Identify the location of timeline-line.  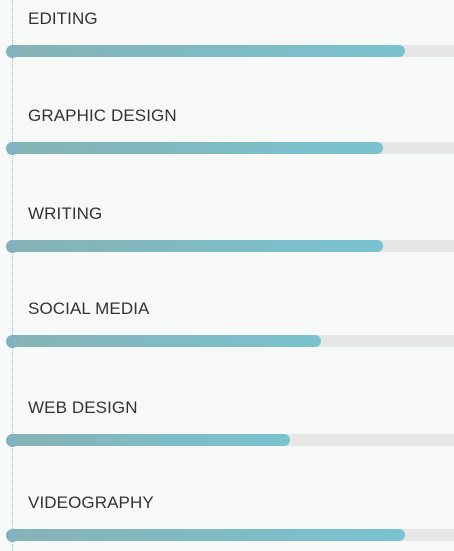
(12, 275).